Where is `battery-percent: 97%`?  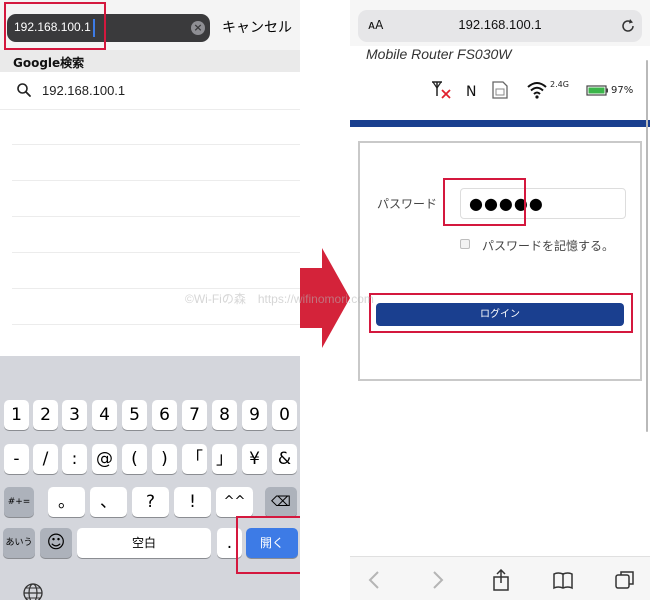
battery-percent: 97% is located at coordinates (622, 90).